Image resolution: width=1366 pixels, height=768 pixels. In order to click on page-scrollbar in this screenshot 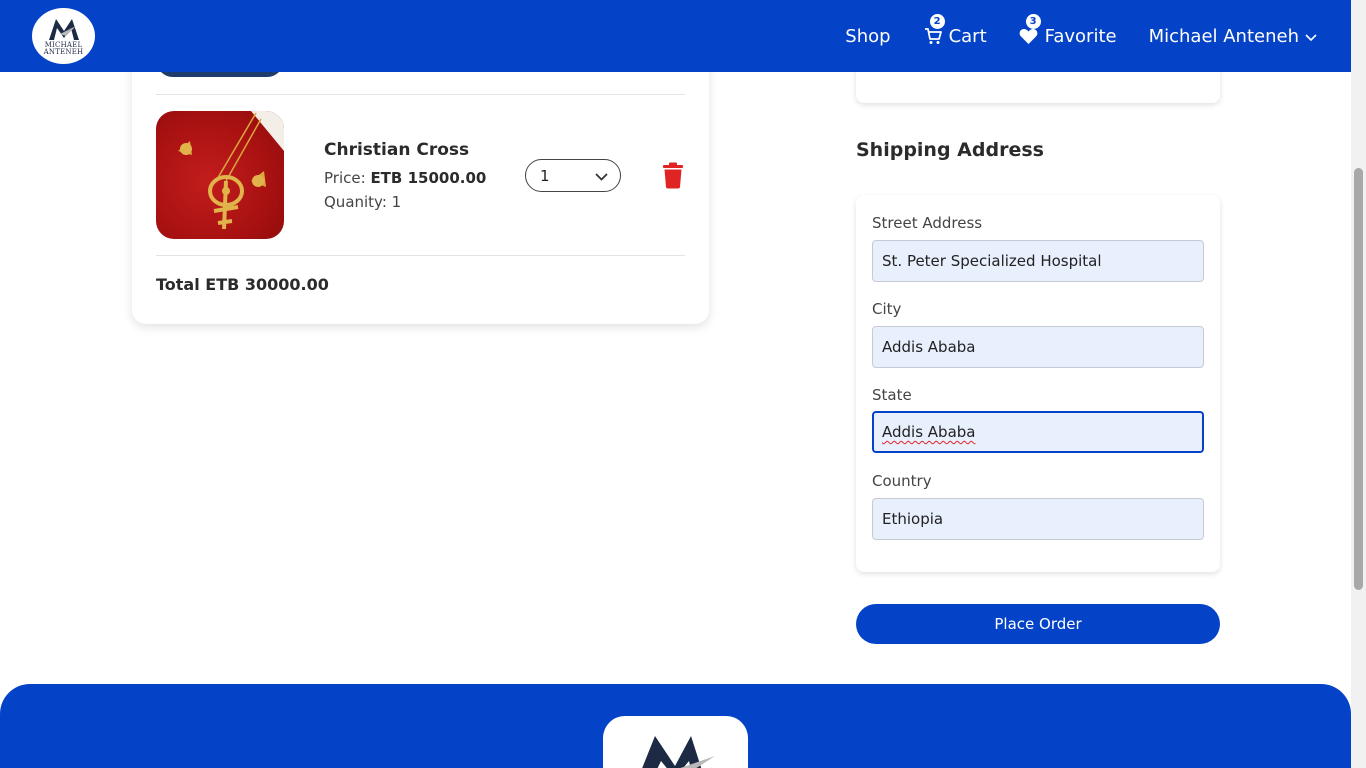, I will do `click(1358, 384)`.